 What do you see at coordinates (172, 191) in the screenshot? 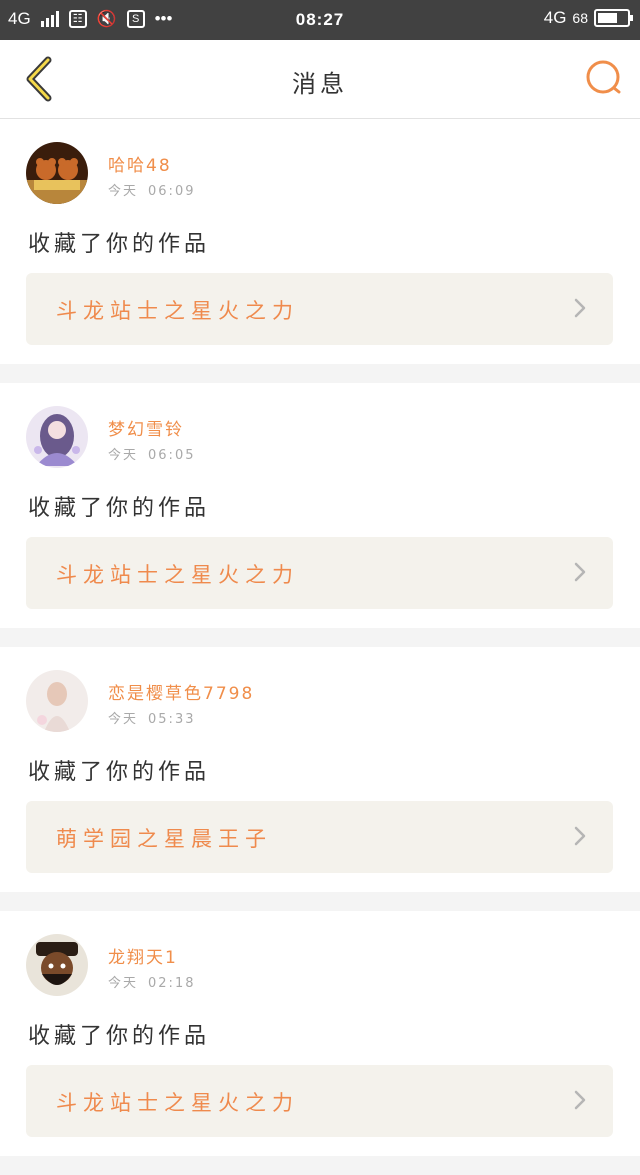
I see `time-label: 06:09` at bounding box center [172, 191].